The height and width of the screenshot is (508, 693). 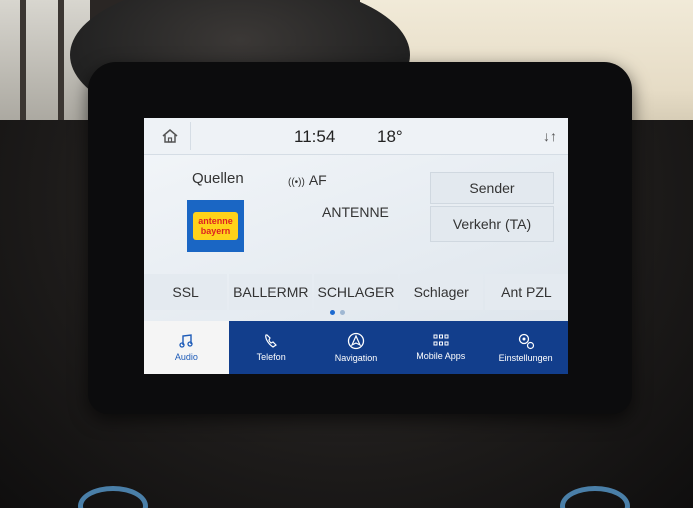 I want to click on nav-audio: Audio, so click(x=186, y=347).